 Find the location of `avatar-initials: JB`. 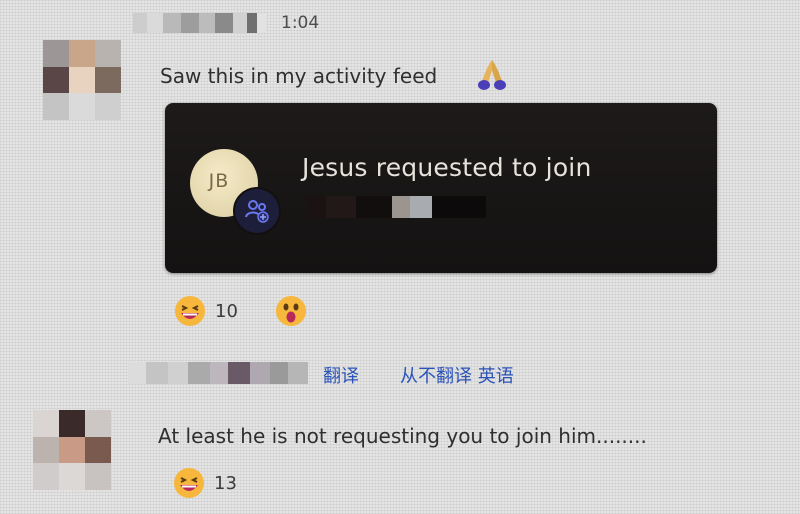

avatar-initials: JB is located at coordinates (219, 181).